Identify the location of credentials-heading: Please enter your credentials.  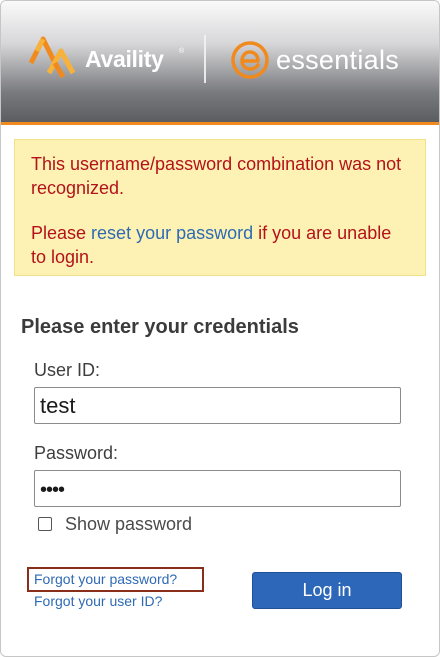
(160, 327).